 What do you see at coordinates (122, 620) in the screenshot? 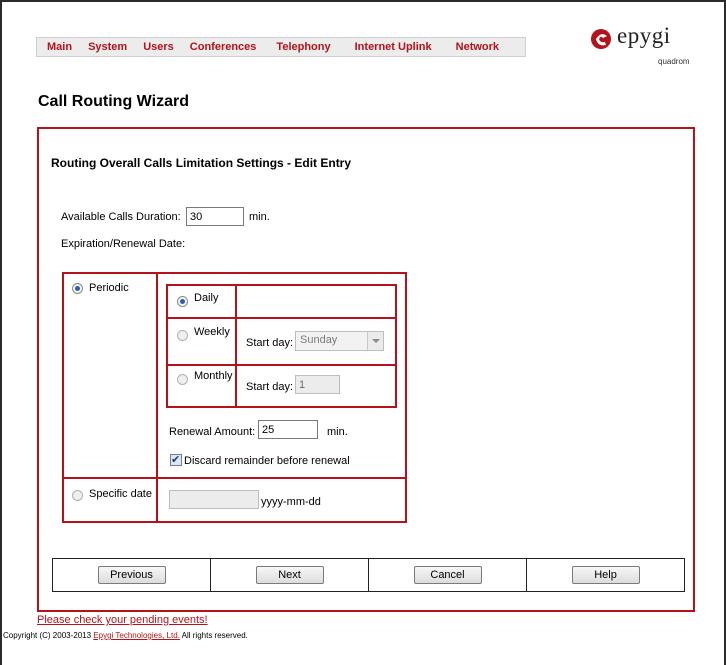
I see `pending-events-link: Please check your pending events!` at bounding box center [122, 620].